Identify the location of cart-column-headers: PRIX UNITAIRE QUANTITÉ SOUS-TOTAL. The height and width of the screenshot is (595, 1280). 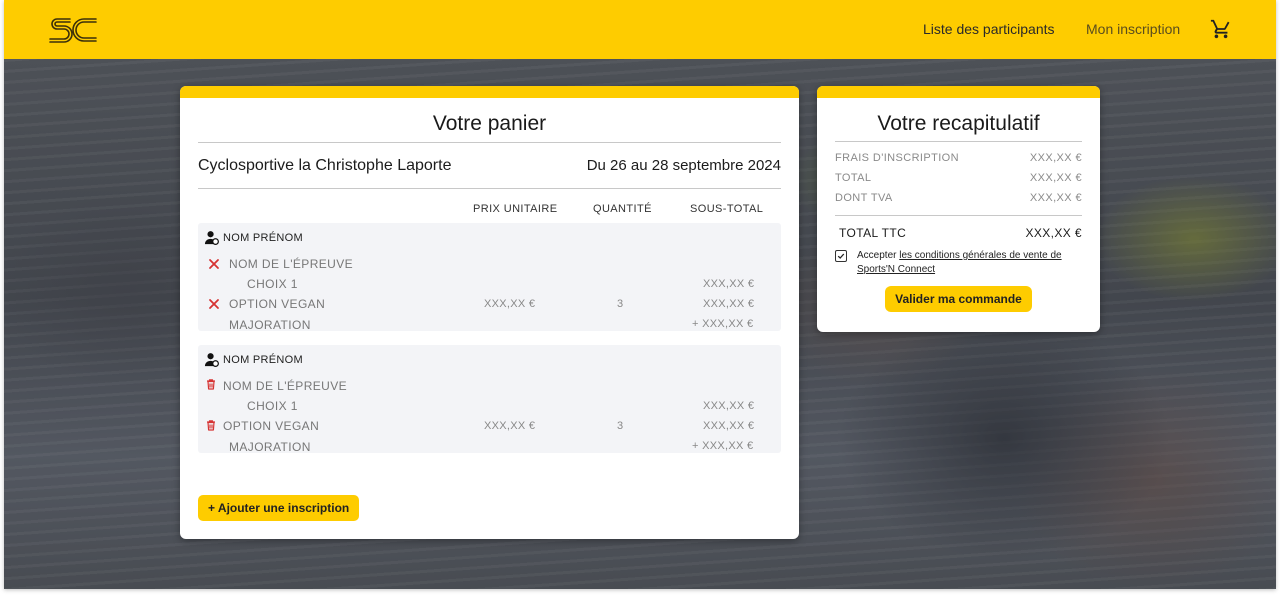
(489, 205).